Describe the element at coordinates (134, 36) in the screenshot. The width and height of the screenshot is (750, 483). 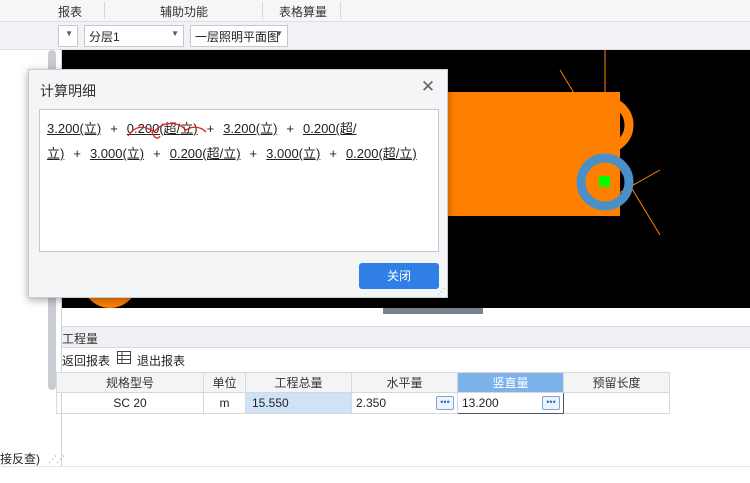
I see `layer-select: 分层1 ▼` at that location.